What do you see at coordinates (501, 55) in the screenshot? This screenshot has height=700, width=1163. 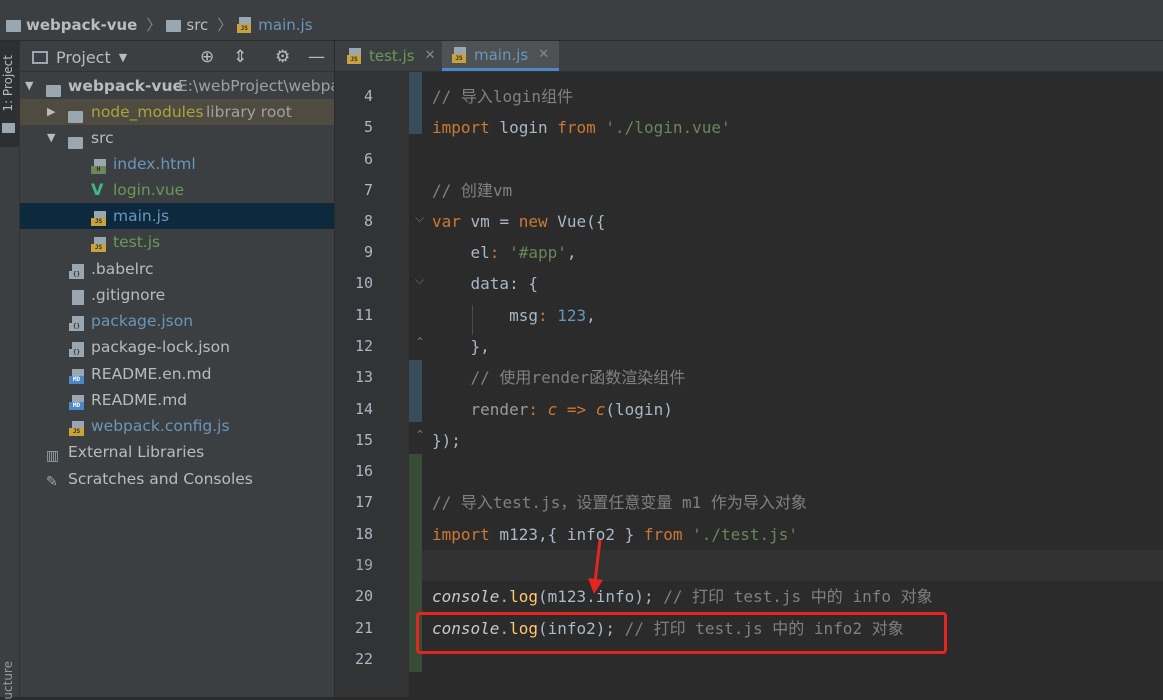 I see `tab-main-js: JS main.js ✕` at bounding box center [501, 55].